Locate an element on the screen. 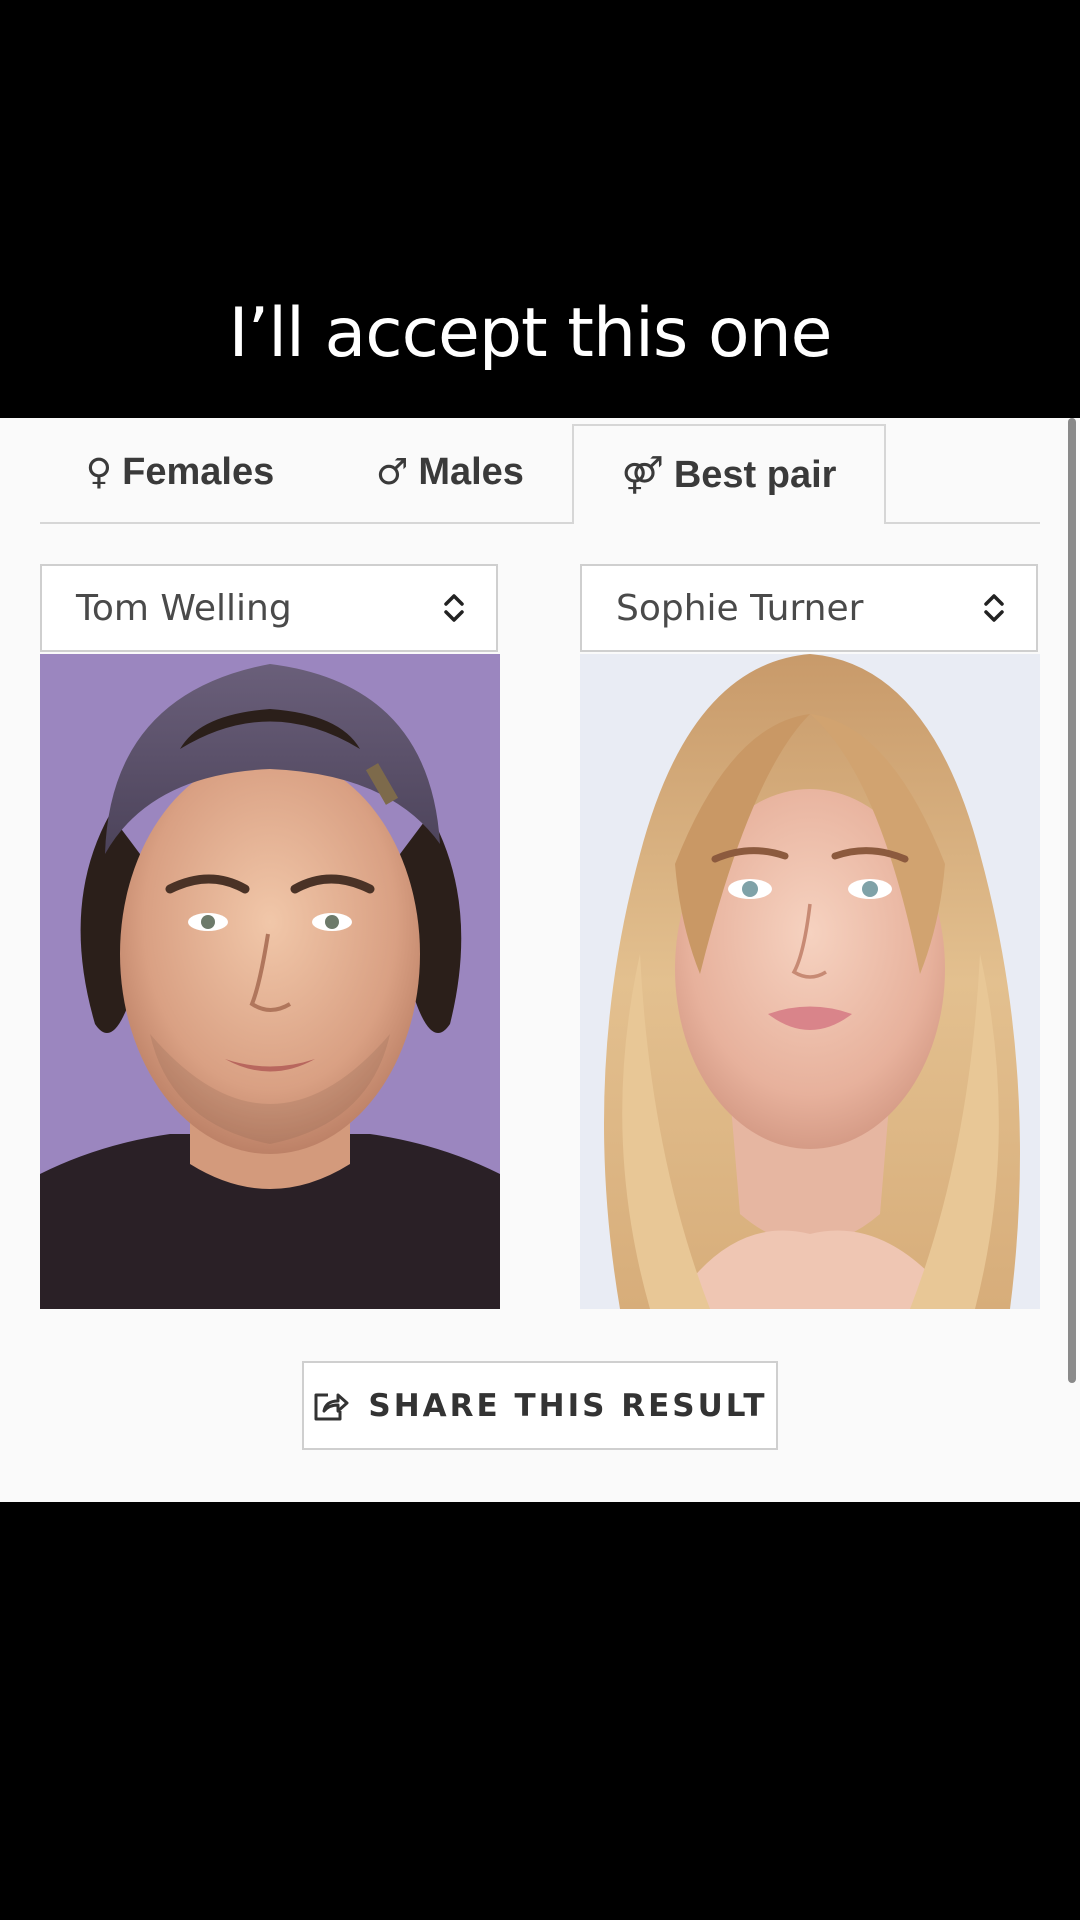 The width and height of the screenshot is (1080, 1920). right-person-select: Sophie Turner is located at coordinates (809, 608).